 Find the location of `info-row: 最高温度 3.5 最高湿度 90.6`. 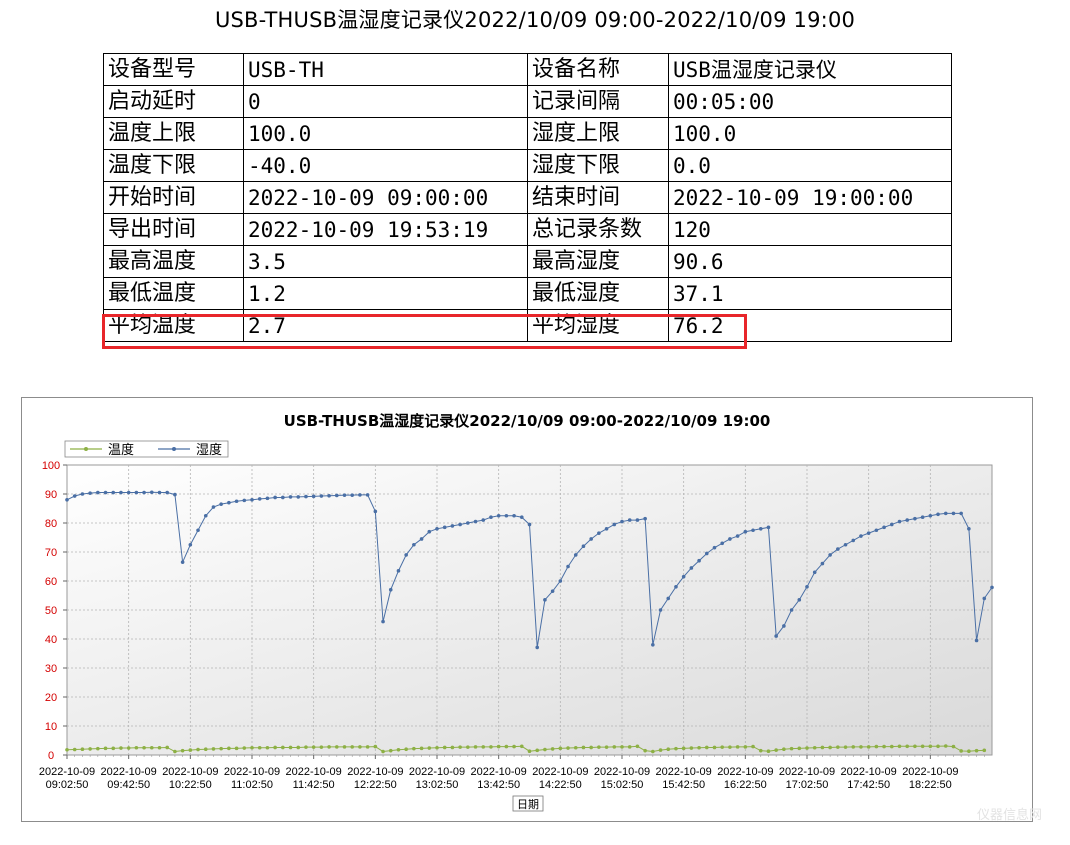

info-row: 最高温度 3.5 最高湿度 90.6 is located at coordinates (527, 261).